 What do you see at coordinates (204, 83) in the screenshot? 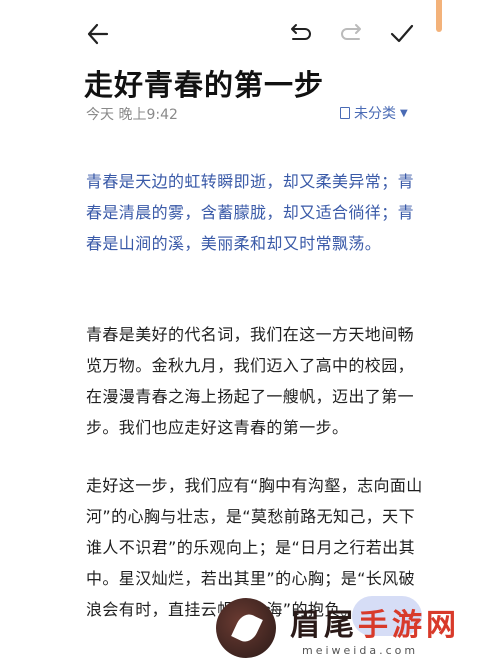
I see `note-title: 走好青春的第一步` at bounding box center [204, 83].